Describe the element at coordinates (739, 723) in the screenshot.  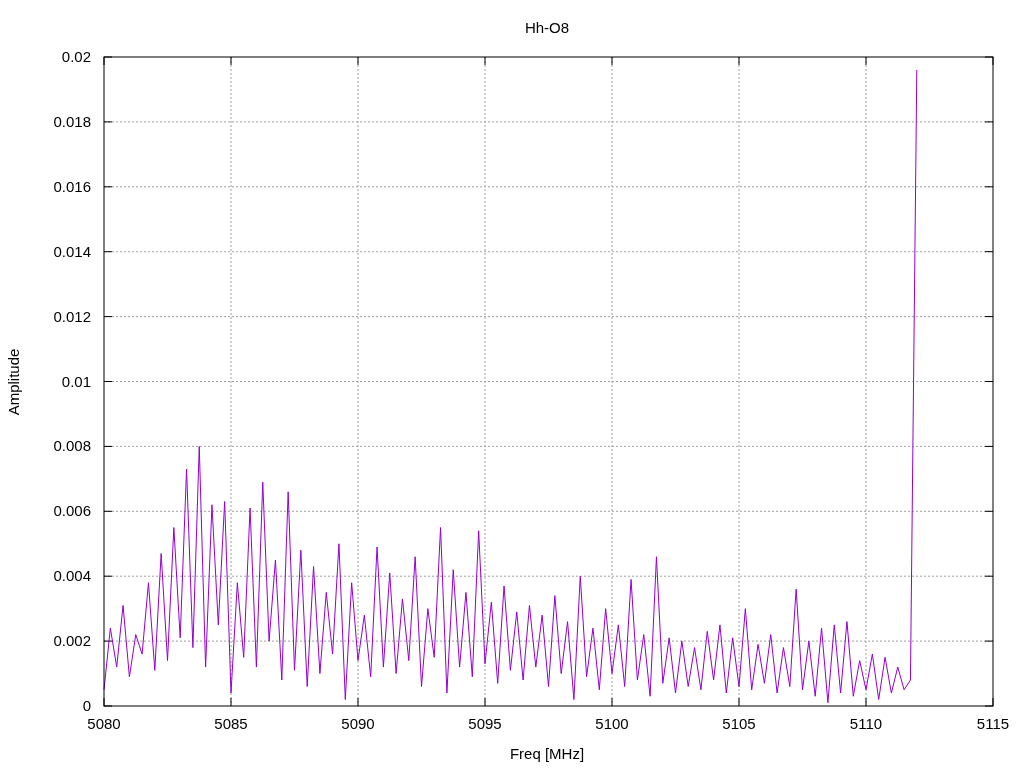
I see `tick-label: 5105` at that location.